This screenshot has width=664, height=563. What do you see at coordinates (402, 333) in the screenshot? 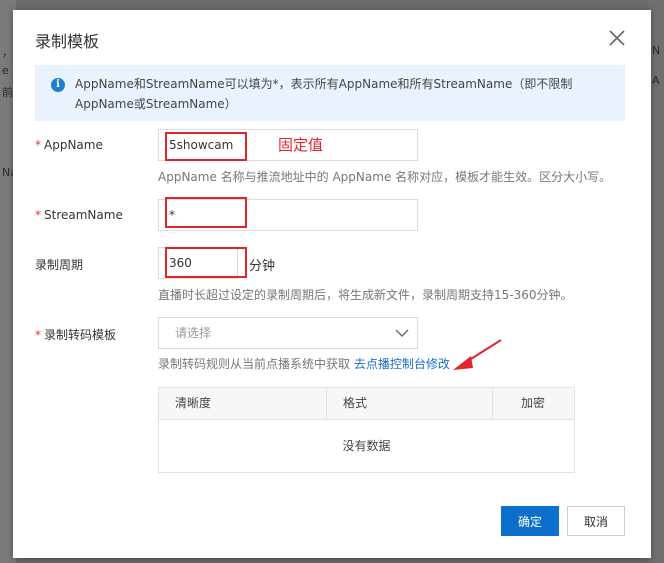
I see `chevron-down-icon` at bounding box center [402, 333].